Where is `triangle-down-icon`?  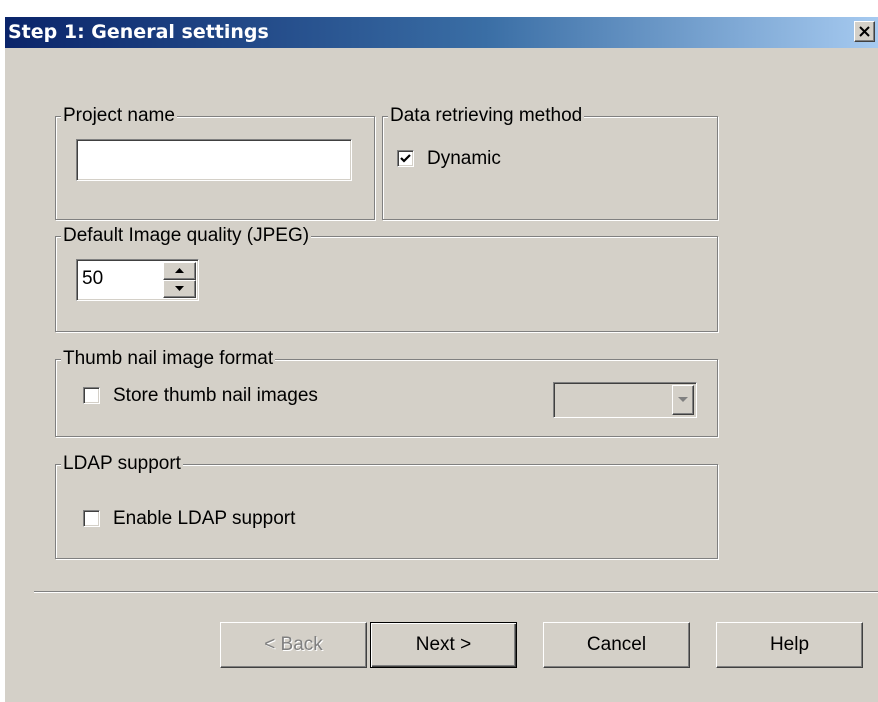
triangle-down-icon is located at coordinates (179, 288).